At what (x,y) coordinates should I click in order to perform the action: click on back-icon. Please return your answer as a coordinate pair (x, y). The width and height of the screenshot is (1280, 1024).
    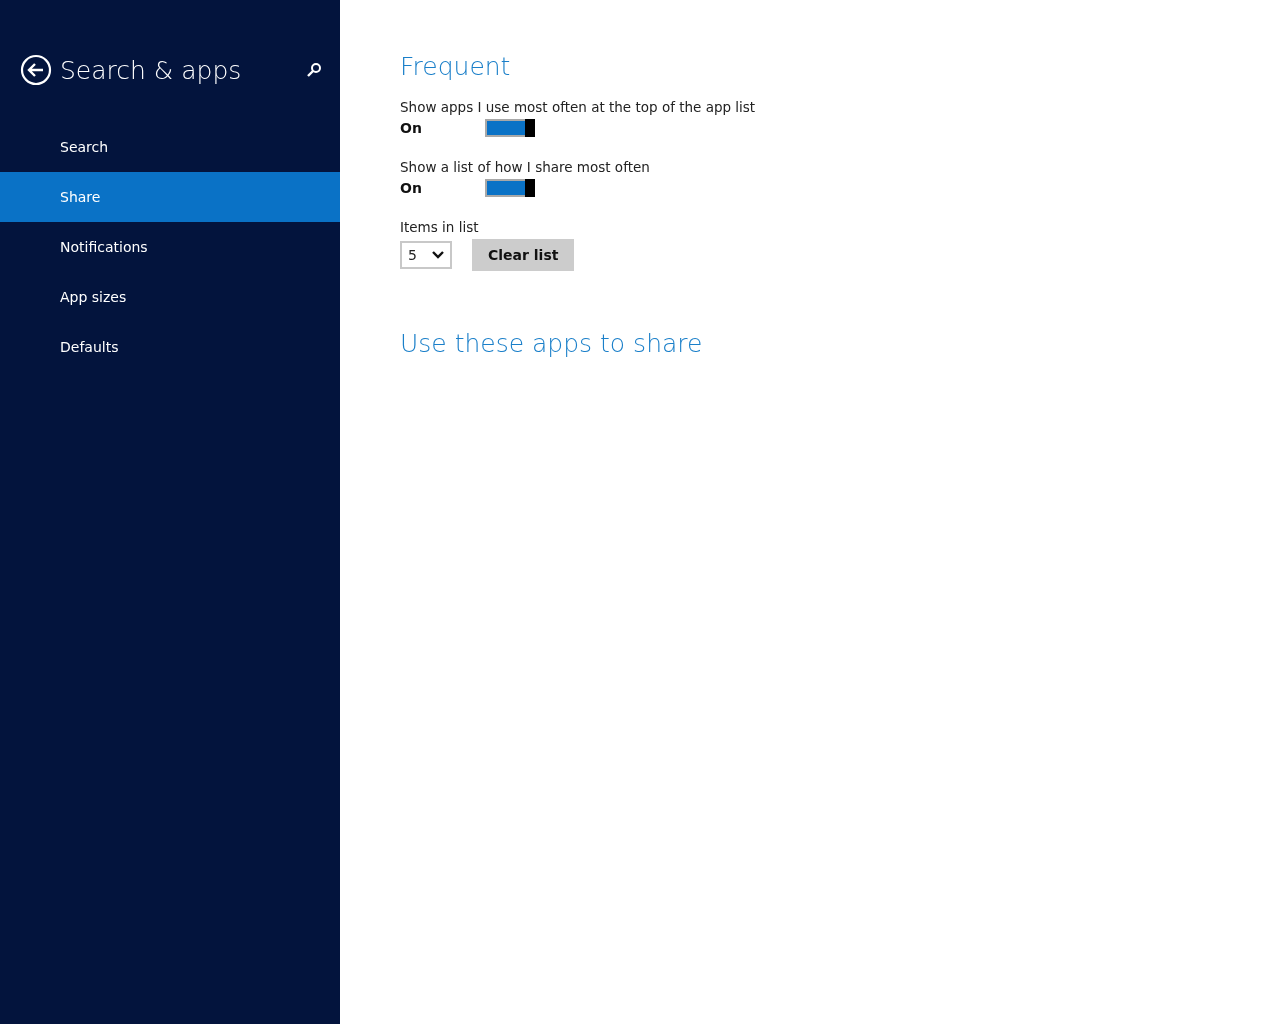
    Looking at the image, I should click on (36, 70).